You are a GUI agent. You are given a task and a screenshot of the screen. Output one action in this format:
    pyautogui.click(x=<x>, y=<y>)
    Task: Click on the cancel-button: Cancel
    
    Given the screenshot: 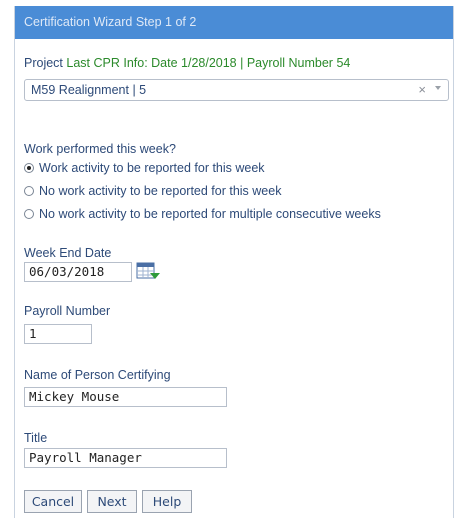 What is the action you would take?
    pyautogui.click(x=53, y=501)
    